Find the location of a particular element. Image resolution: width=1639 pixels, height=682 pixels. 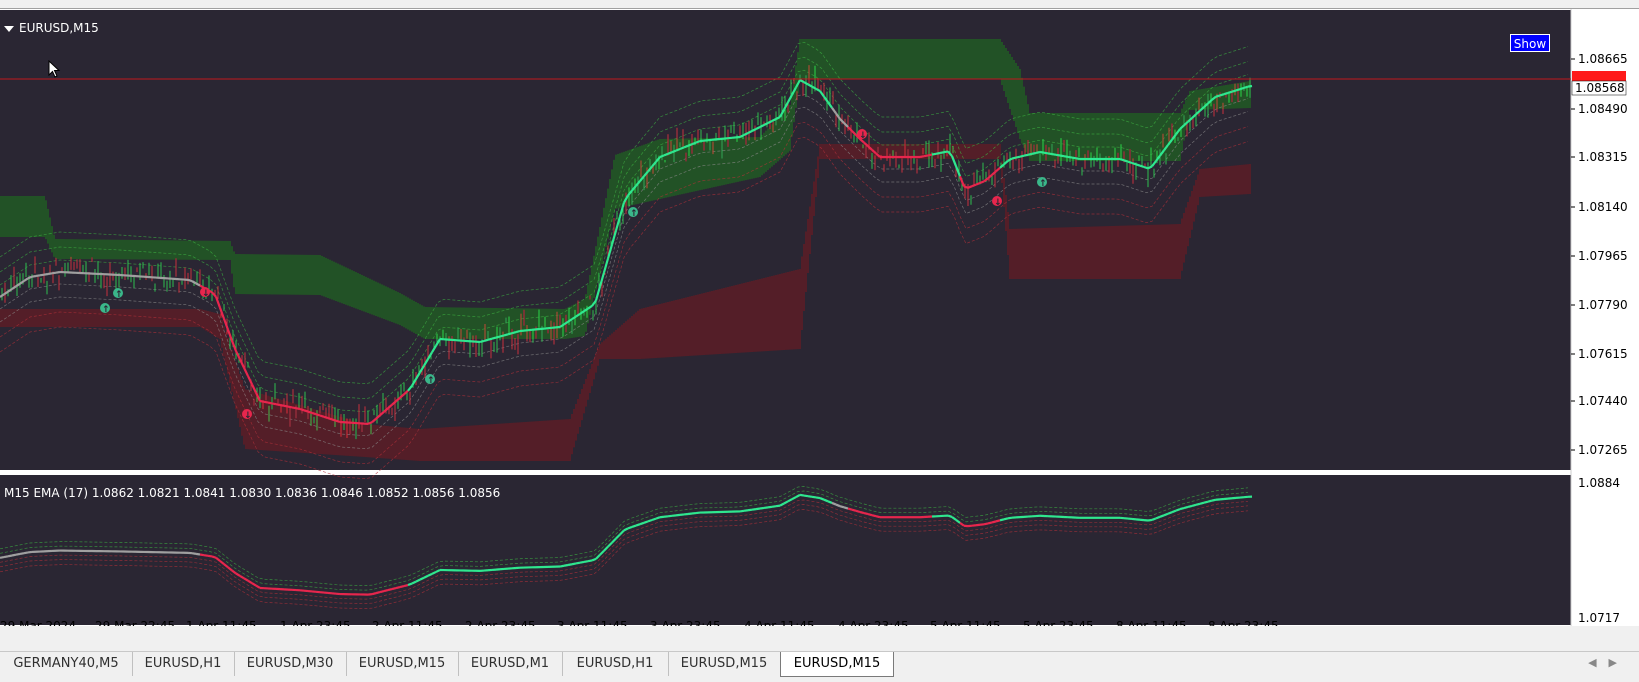

tab-eurusd-m15-6: EURUSD,M15 is located at coordinates (724, 664).